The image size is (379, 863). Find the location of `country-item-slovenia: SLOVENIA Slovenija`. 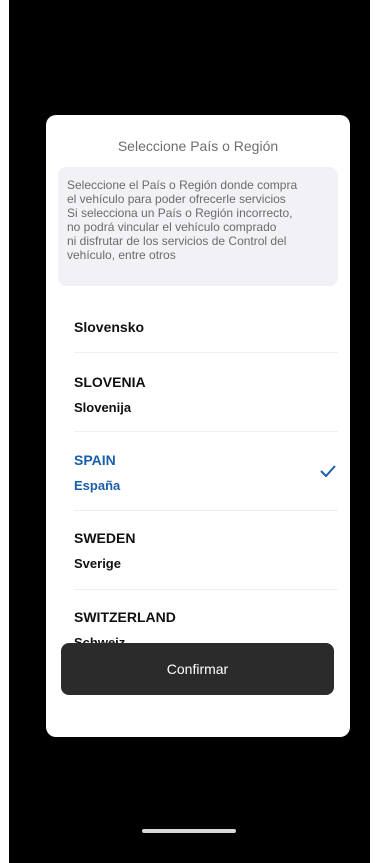

country-item-slovenia: SLOVENIA Slovenija is located at coordinates (206, 392).